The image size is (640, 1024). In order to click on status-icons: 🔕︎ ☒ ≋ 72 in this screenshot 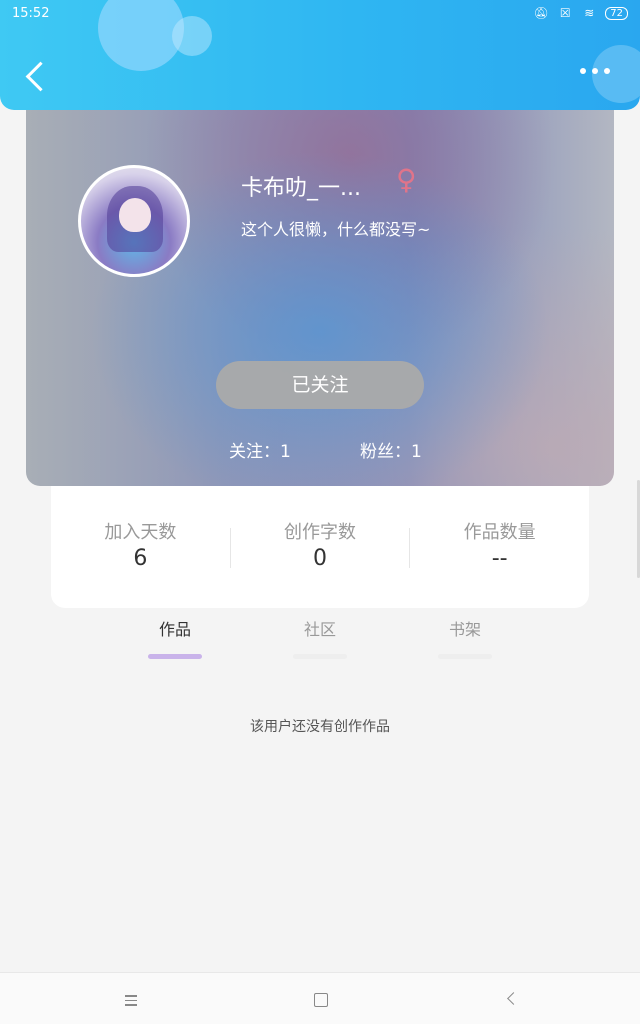, I will do `click(580, 13)`.